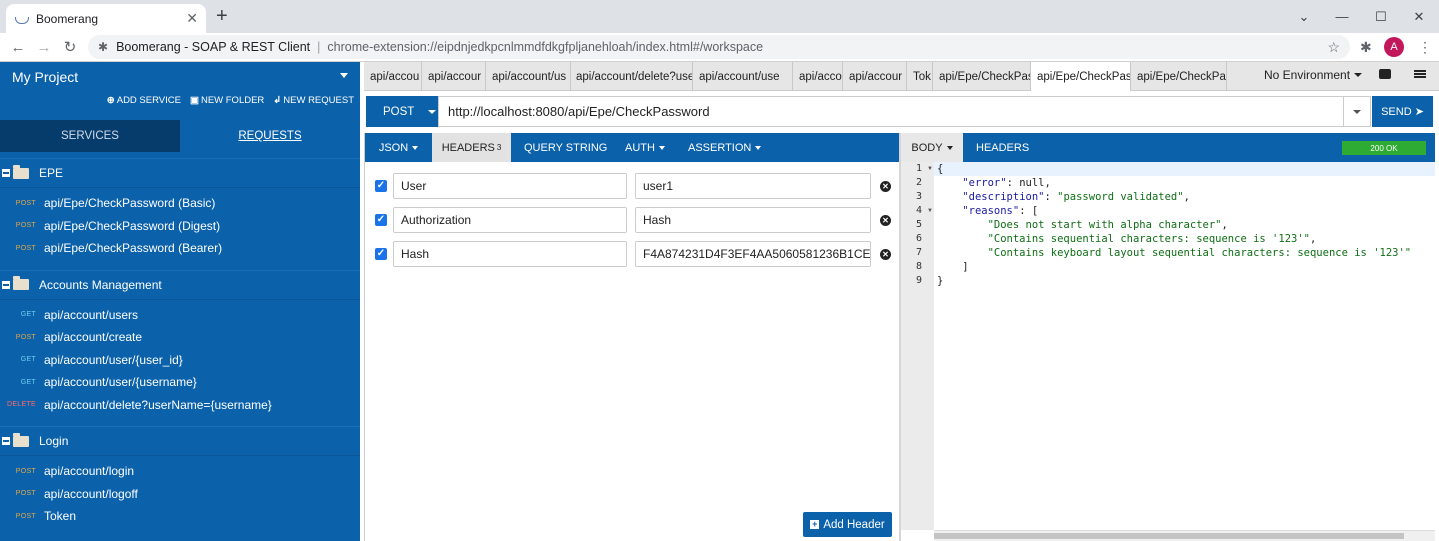 The height and width of the screenshot is (541, 1439). Describe the element at coordinates (847, 524) in the screenshot. I see `add-header-button: + Add Header` at that location.